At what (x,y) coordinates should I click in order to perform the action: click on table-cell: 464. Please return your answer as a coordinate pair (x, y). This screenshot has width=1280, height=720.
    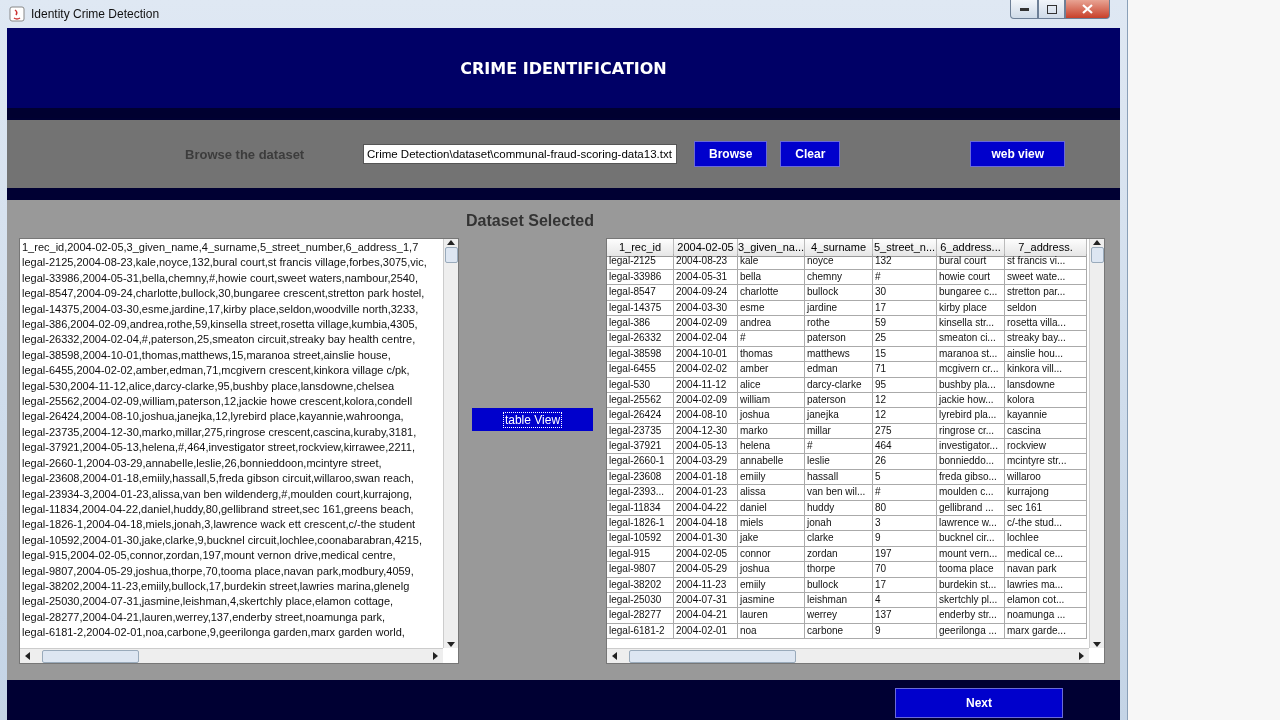
    Looking at the image, I should click on (905, 447).